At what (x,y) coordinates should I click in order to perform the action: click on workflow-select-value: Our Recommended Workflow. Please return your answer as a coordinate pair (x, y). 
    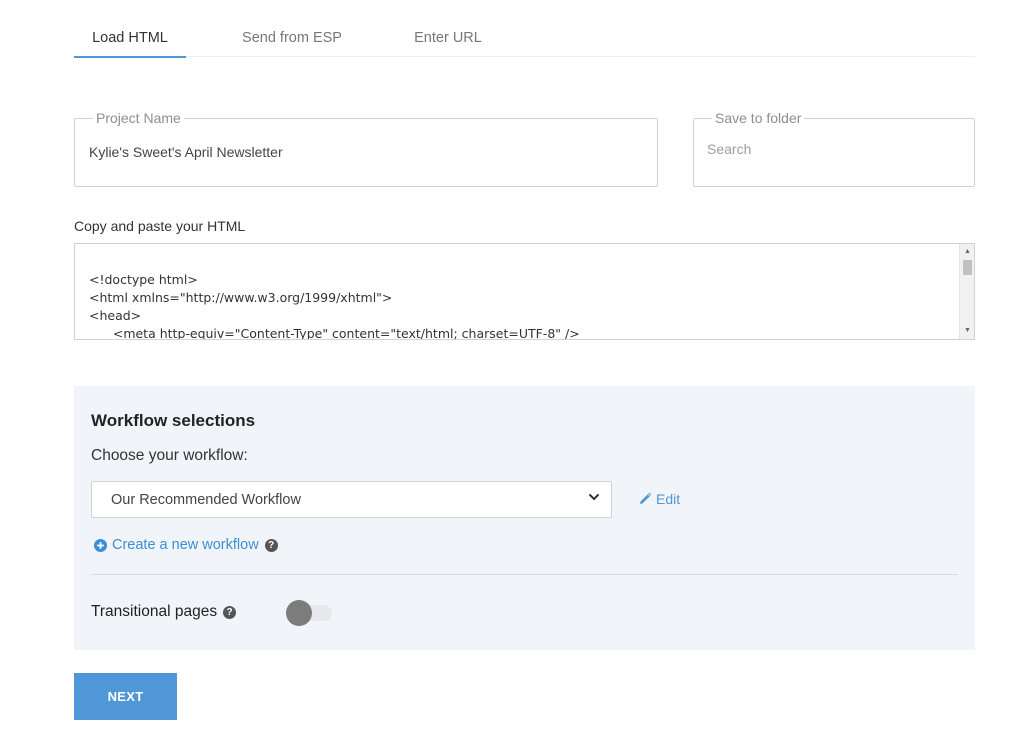
    Looking at the image, I should click on (206, 500).